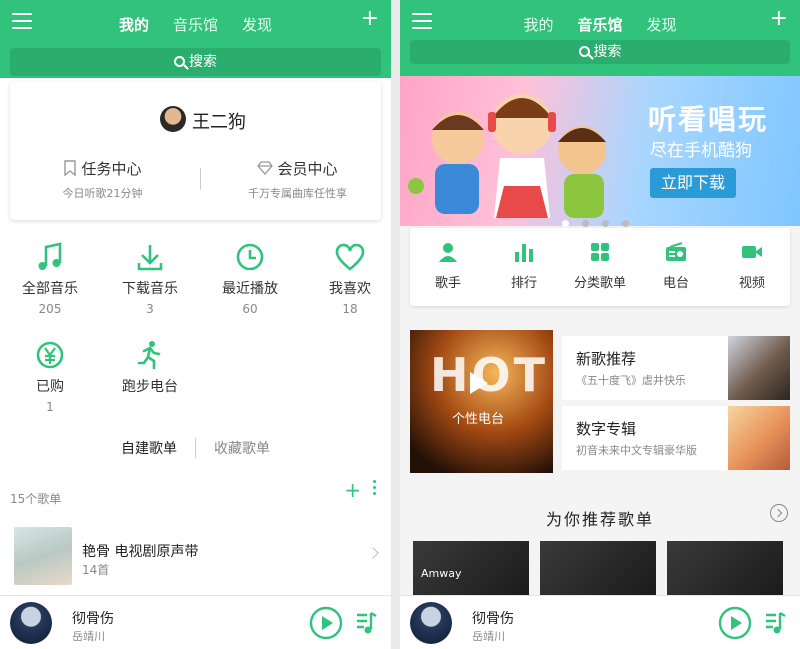 The height and width of the screenshot is (649, 800). I want to click on purchased: 已购 1, so click(50, 377).